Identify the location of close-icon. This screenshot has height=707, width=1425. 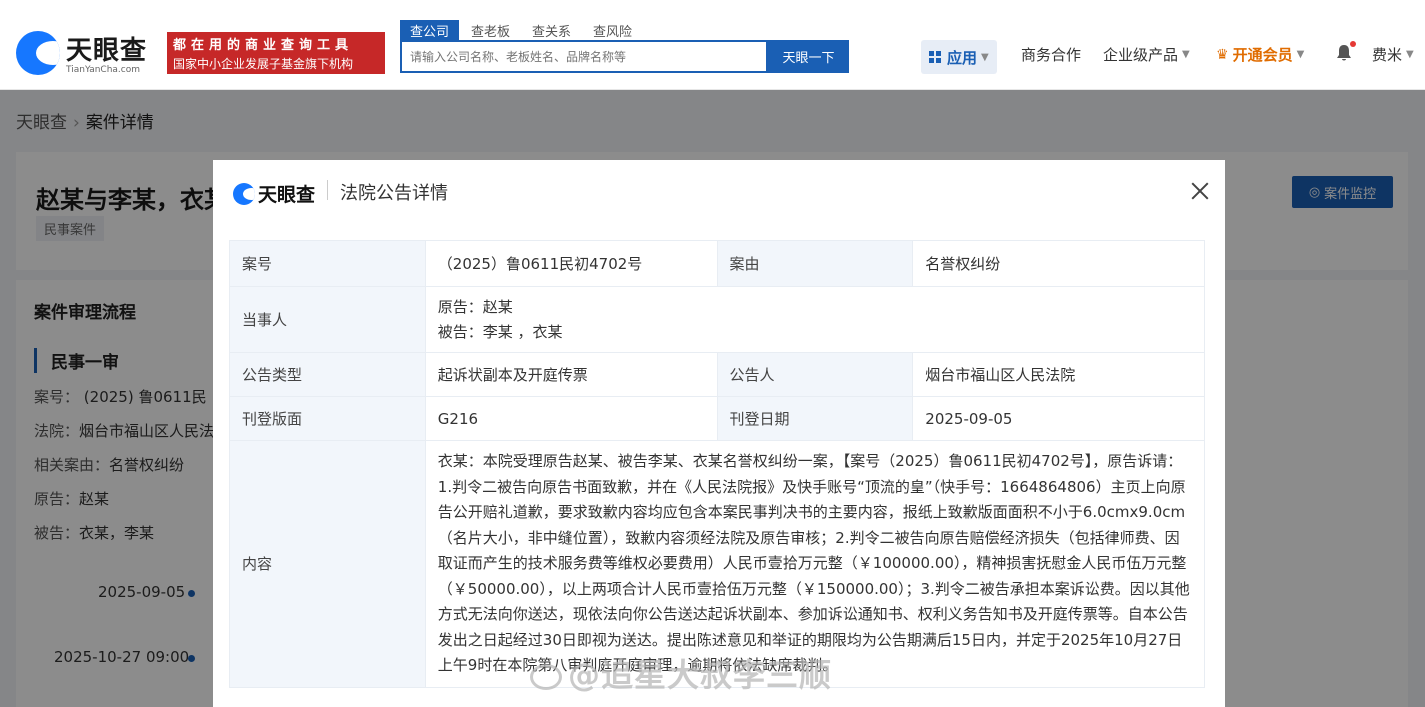
(1200, 191).